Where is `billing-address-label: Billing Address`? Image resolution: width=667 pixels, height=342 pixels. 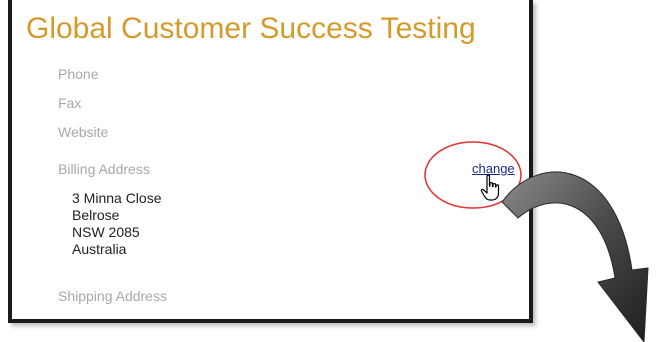
billing-address-label: Billing Address is located at coordinates (104, 169).